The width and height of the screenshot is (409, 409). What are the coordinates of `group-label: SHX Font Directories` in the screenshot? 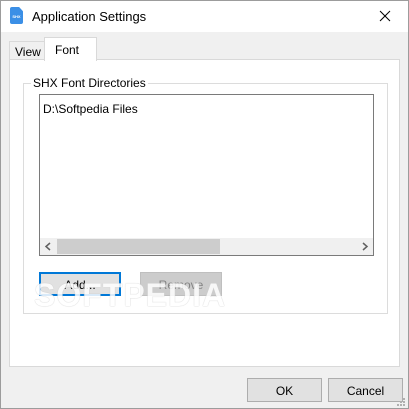 It's located at (89, 83).